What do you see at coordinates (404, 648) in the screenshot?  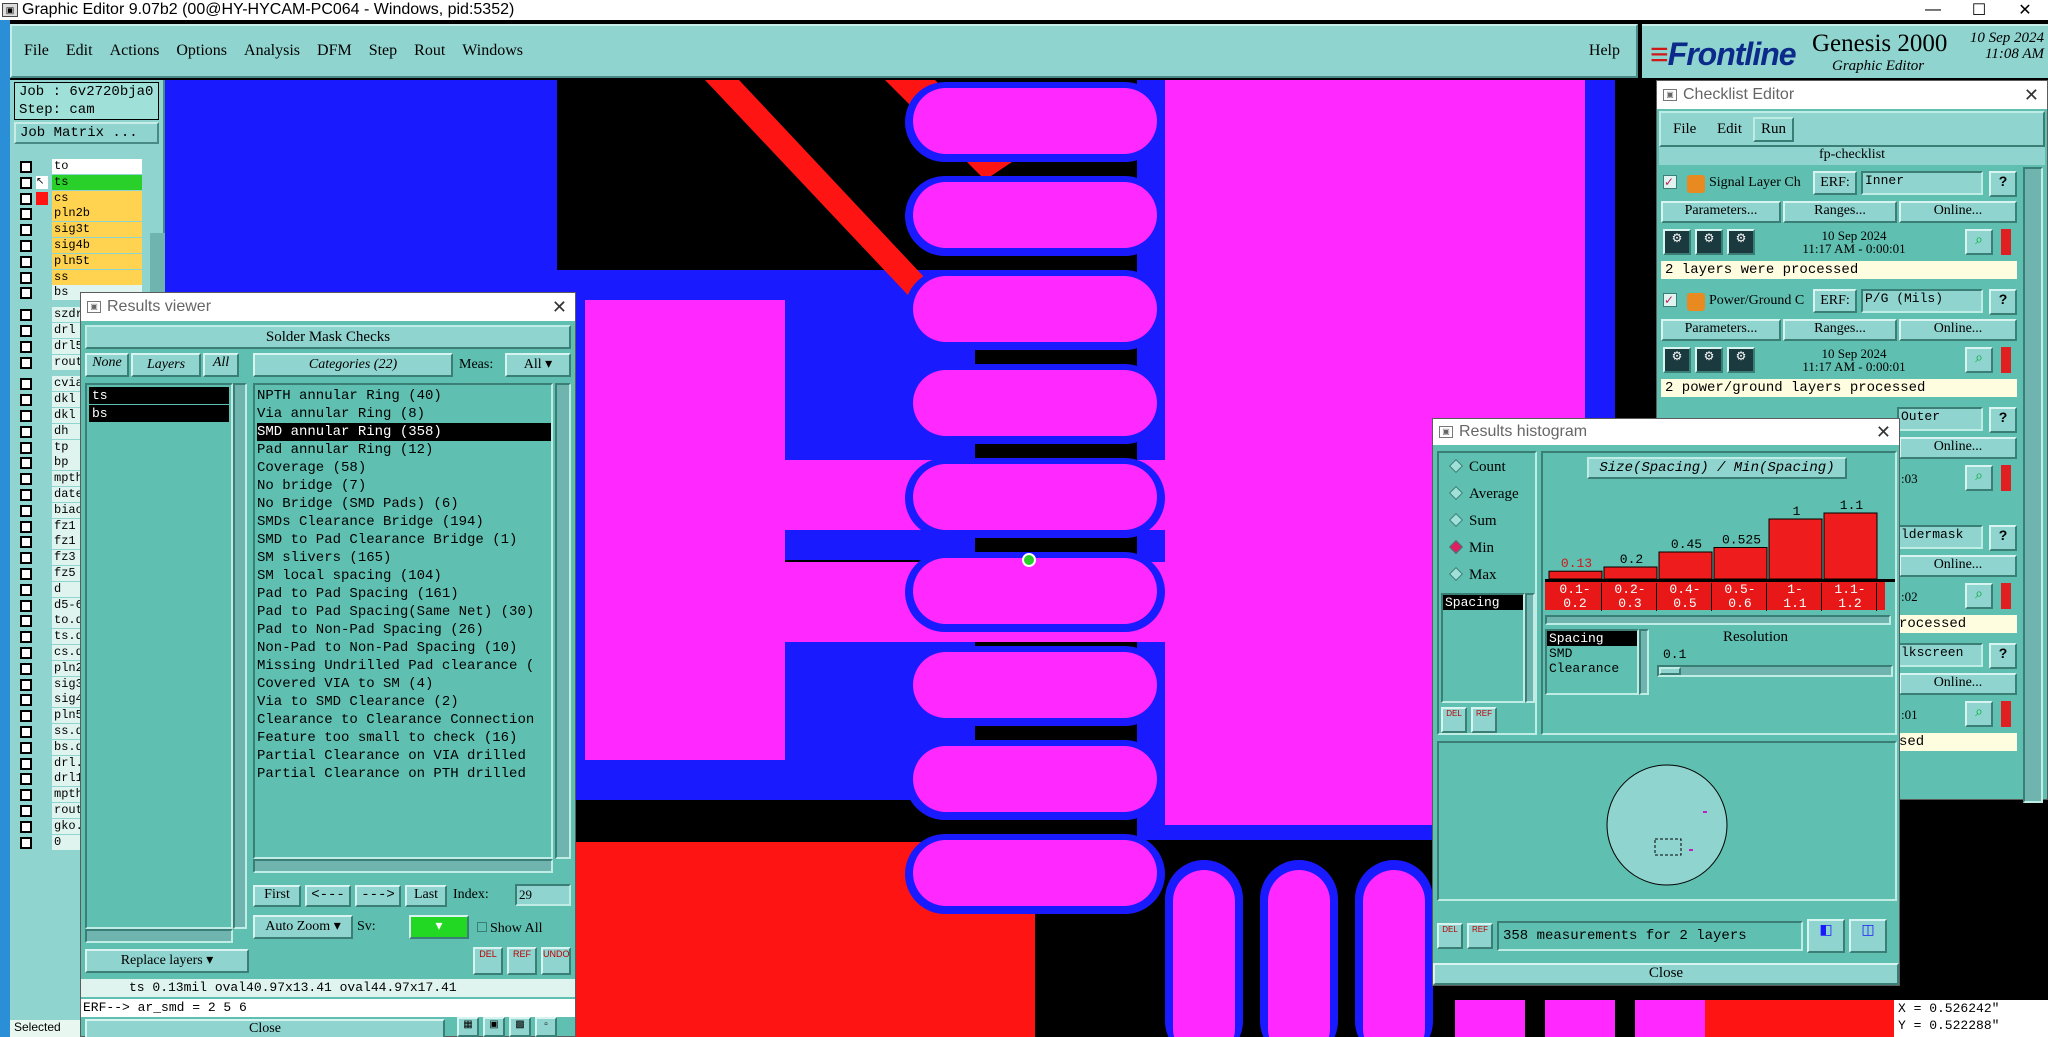 I see `category-item: Non-Pad to Non-Pad Spacing (10)` at bounding box center [404, 648].